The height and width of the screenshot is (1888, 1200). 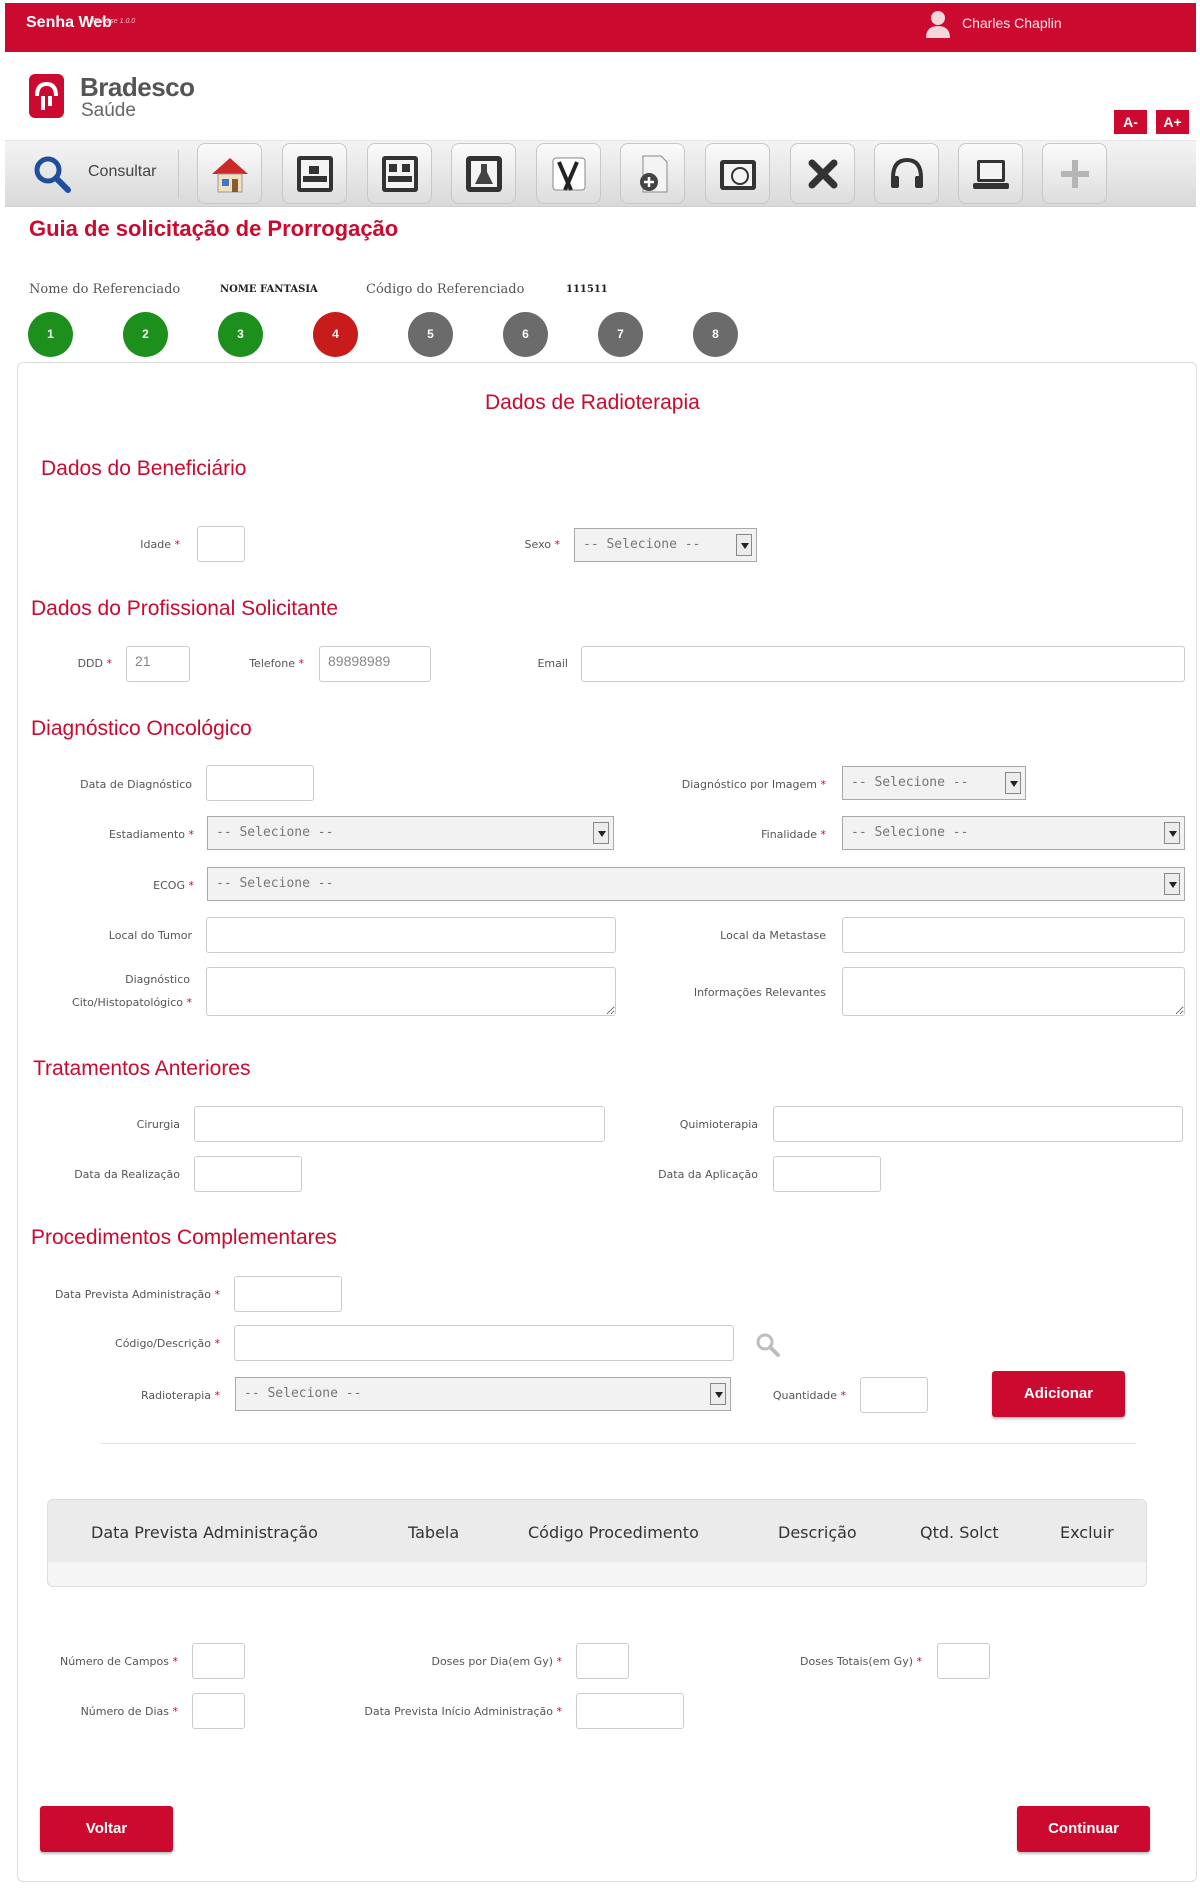 I want to click on cirurgia-input, so click(x=399, y=1124).